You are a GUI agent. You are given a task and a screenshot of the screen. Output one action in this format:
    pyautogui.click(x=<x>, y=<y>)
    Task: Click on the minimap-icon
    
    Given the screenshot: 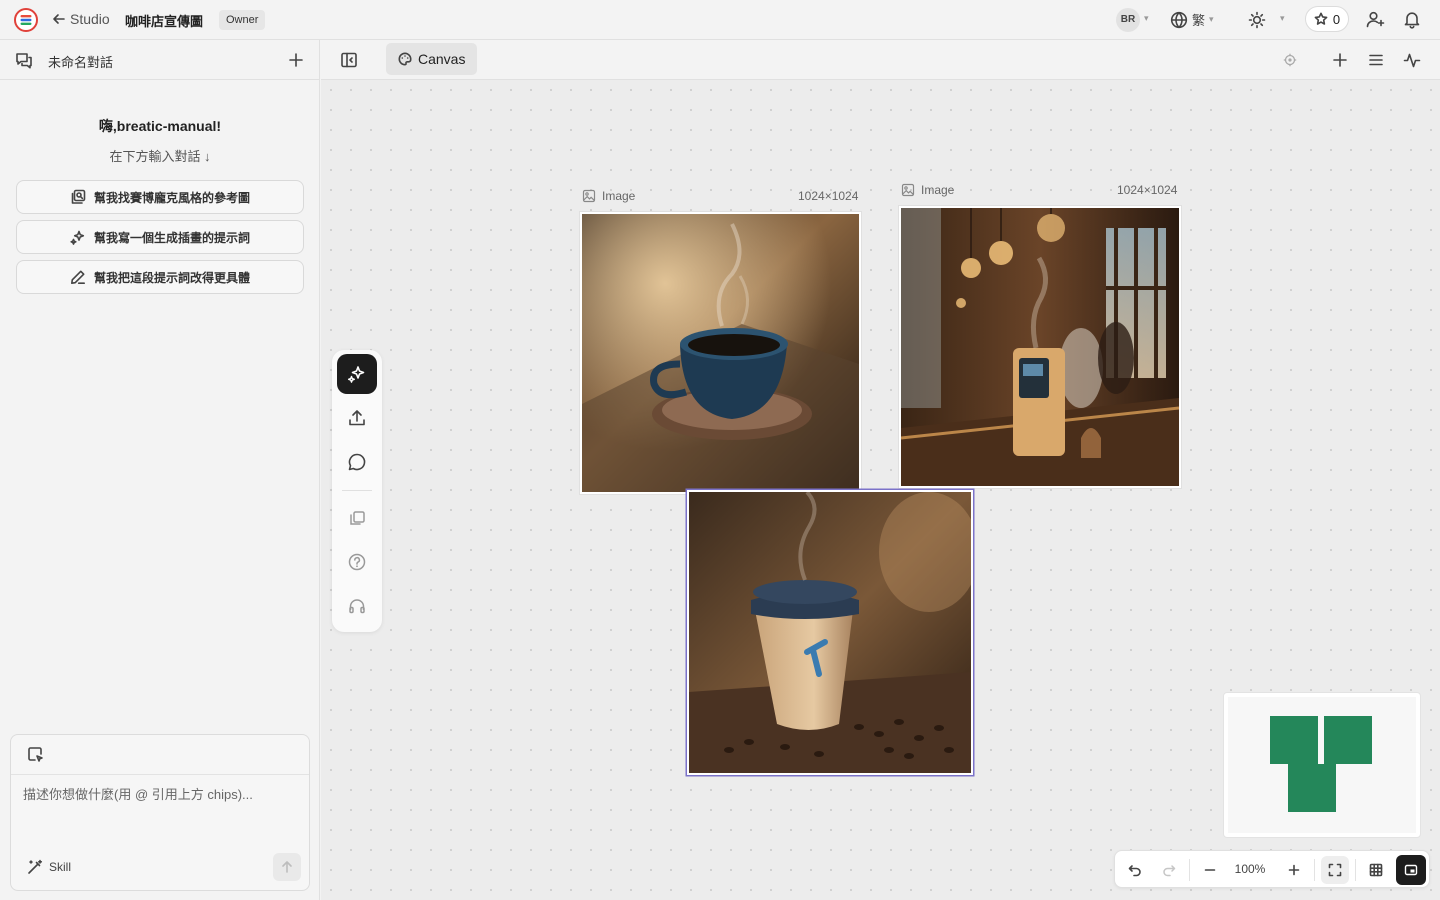 What is the action you would take?
    pyautogui.click(x=1411, y=870)
    